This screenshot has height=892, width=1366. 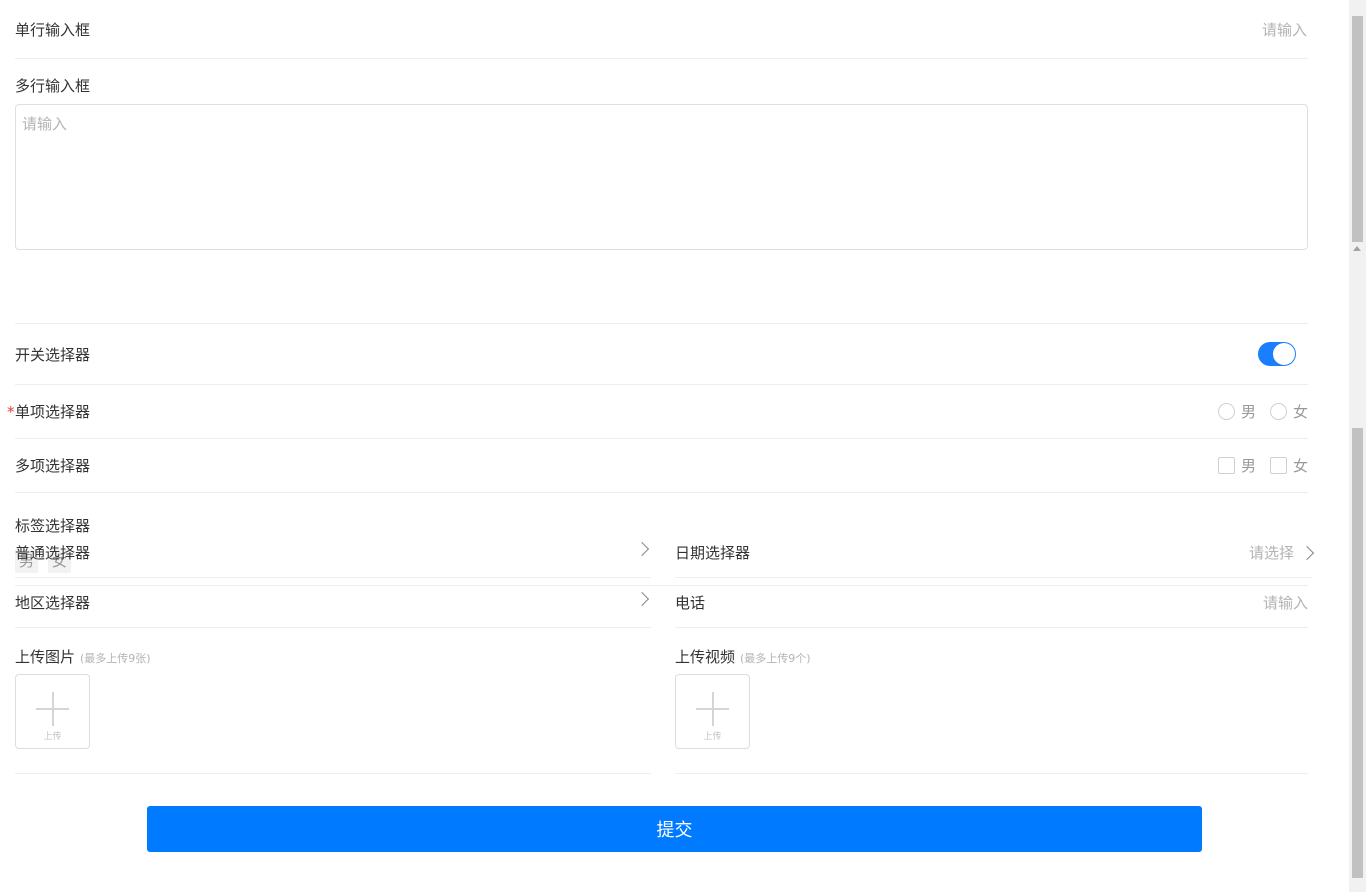 I want to click on radio-label: 单项选择器, so click(x=53, y=412).